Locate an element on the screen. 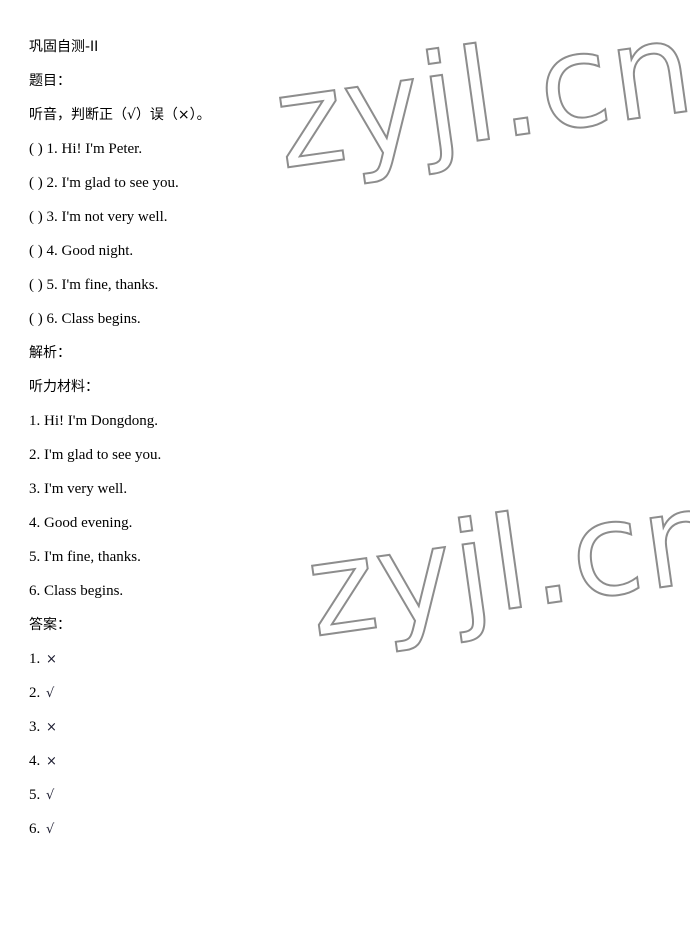 The width and height of the screenshot is (690, 951). question-number: 6. is located at coordinates (54, 319).